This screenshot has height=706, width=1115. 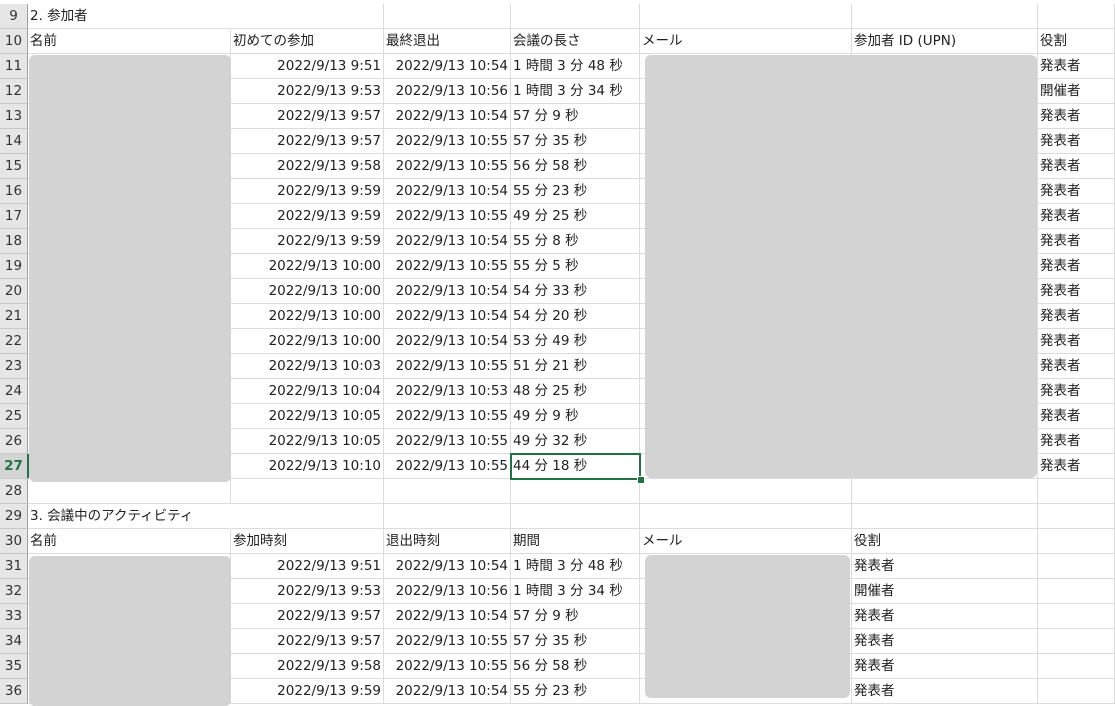 What do you see at coordinates (575, 416) in the screenshot?
I see `duration-cell: 49 分 9 秒` at bounding box center [575, 416].